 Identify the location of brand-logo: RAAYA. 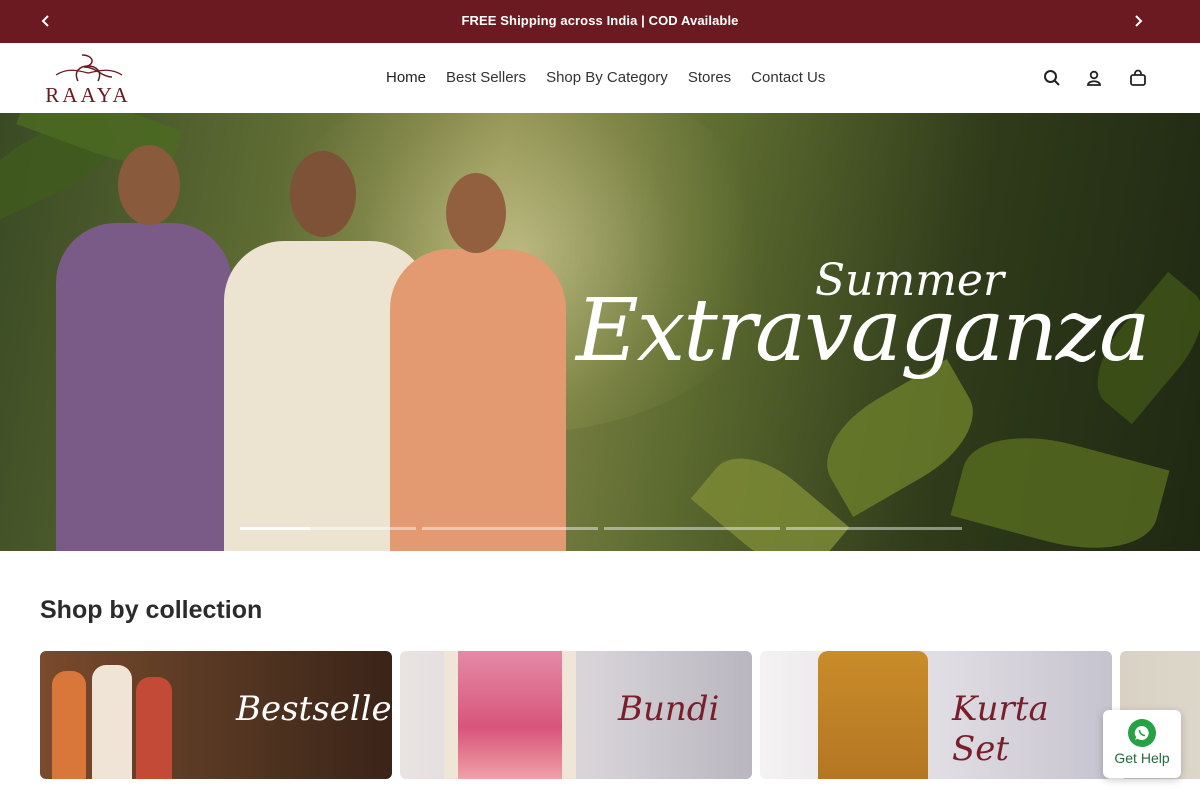
(88, 79).